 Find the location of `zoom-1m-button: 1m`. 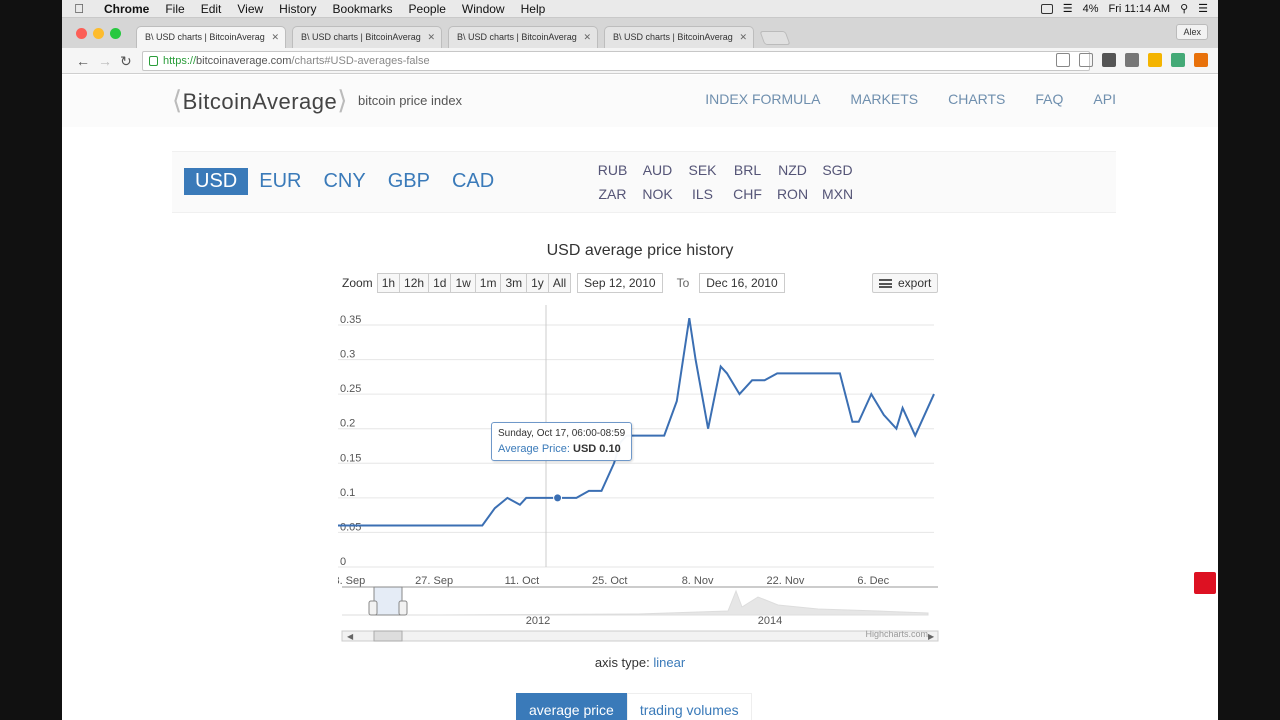

zoom-1m-button: 1m is located at coordinates (488, 283).